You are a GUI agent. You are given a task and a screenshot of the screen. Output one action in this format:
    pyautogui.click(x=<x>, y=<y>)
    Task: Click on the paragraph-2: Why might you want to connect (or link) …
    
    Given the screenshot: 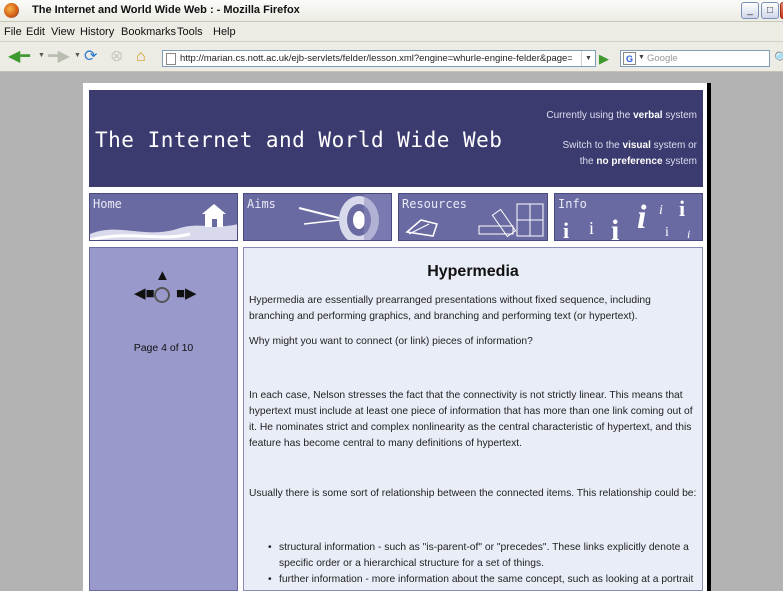 What is the action you would take?
    pyautogui.click(x=391, y=341)
    